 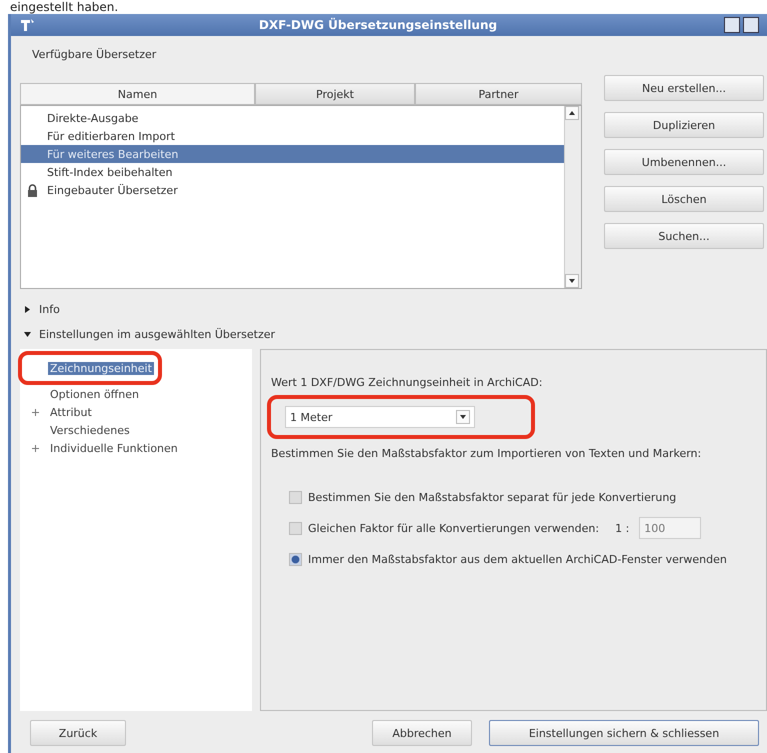 I want to click on side-button: Löschen, so click(x=684, y=199).